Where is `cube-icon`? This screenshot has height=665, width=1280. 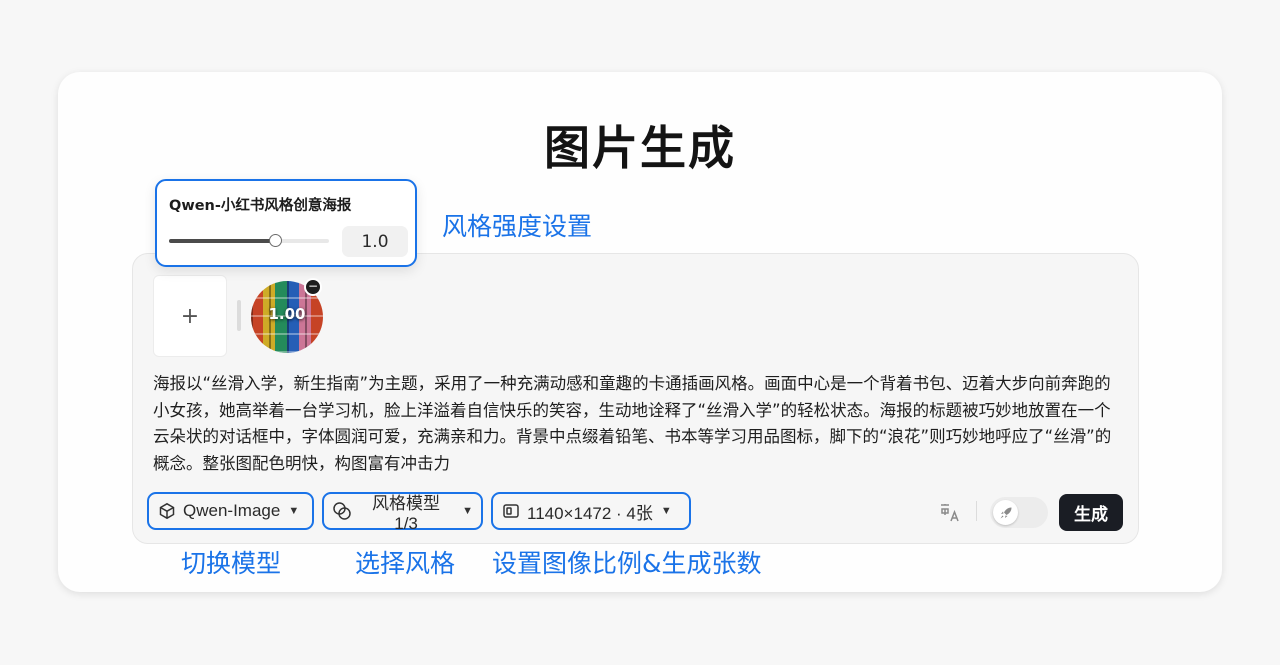
cube-icon is located at coordinates (167, 511).